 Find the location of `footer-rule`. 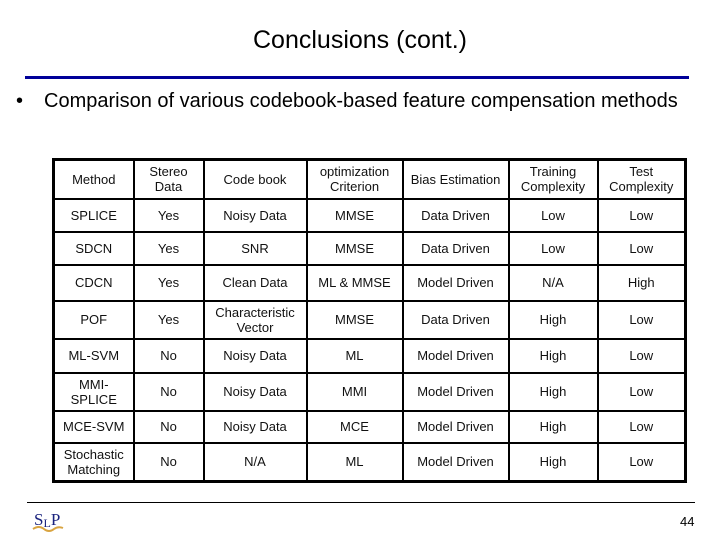

footer-rule is located at coordinates (361, 502).